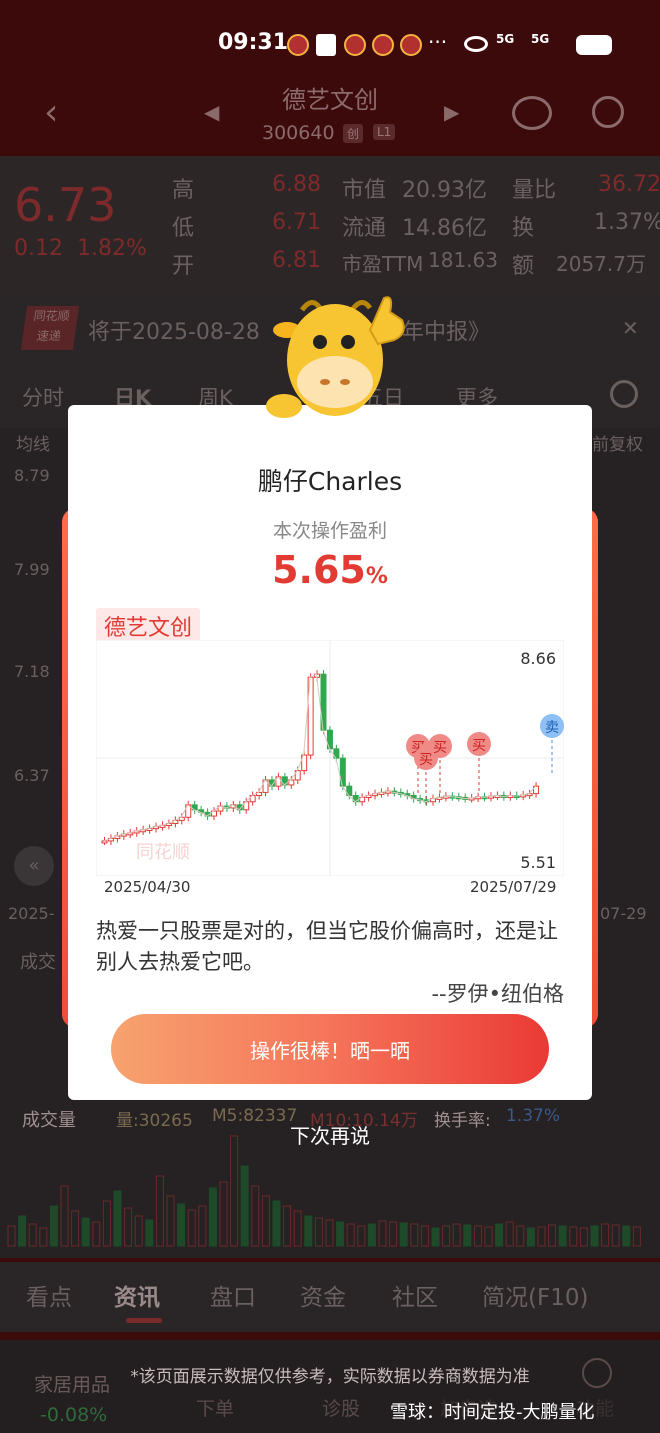  I want to click on quote-value: 14.86亿, so click(444, 228).